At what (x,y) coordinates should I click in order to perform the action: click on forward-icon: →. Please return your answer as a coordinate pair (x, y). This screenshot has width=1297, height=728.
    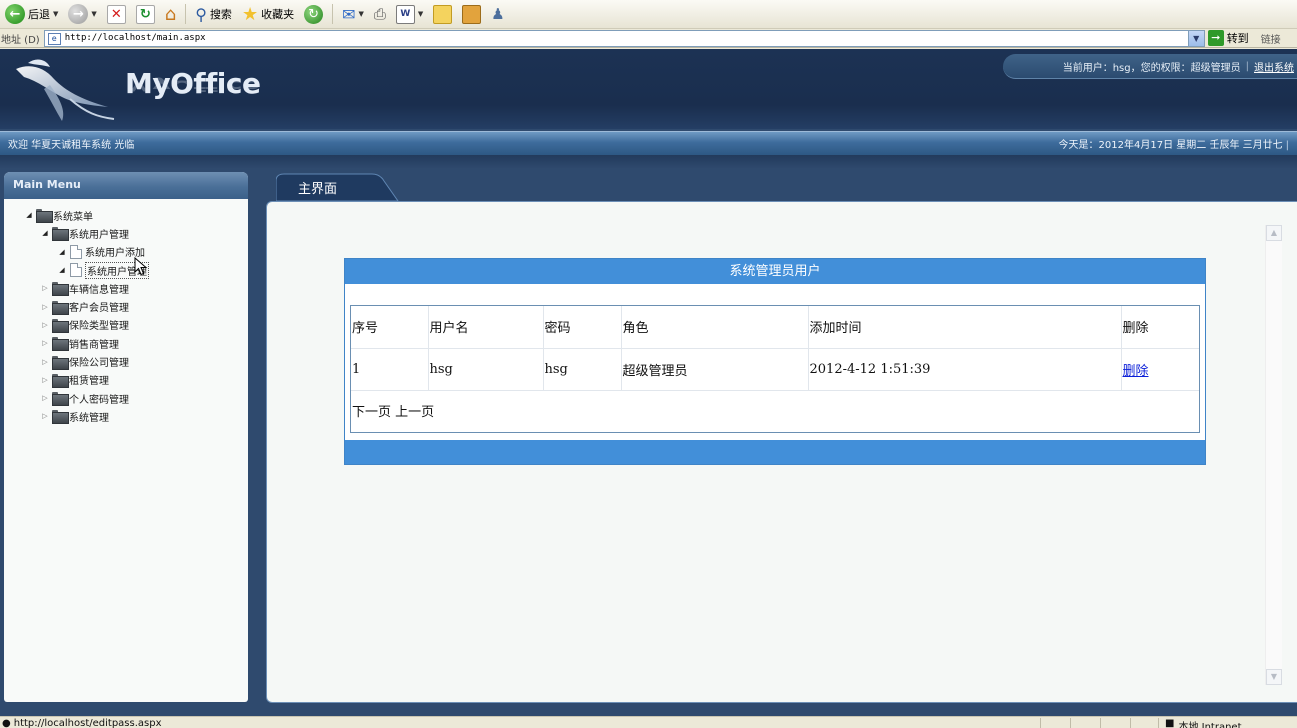
    Looking at the image, I should click on (78, 14).